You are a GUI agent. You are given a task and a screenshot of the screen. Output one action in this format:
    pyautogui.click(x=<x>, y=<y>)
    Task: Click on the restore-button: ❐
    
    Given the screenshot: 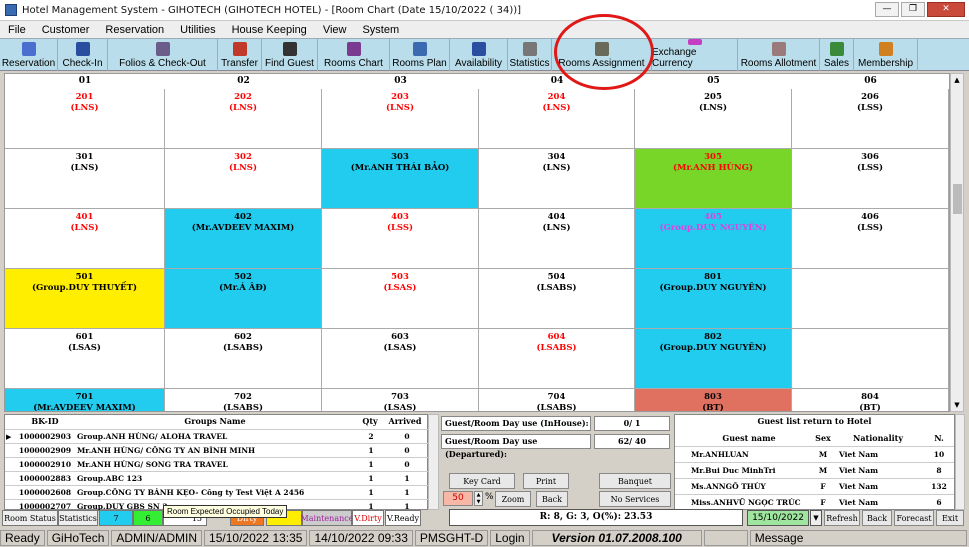 What is the action you would take?
    pyautogui.click(x=913, y=9)
    